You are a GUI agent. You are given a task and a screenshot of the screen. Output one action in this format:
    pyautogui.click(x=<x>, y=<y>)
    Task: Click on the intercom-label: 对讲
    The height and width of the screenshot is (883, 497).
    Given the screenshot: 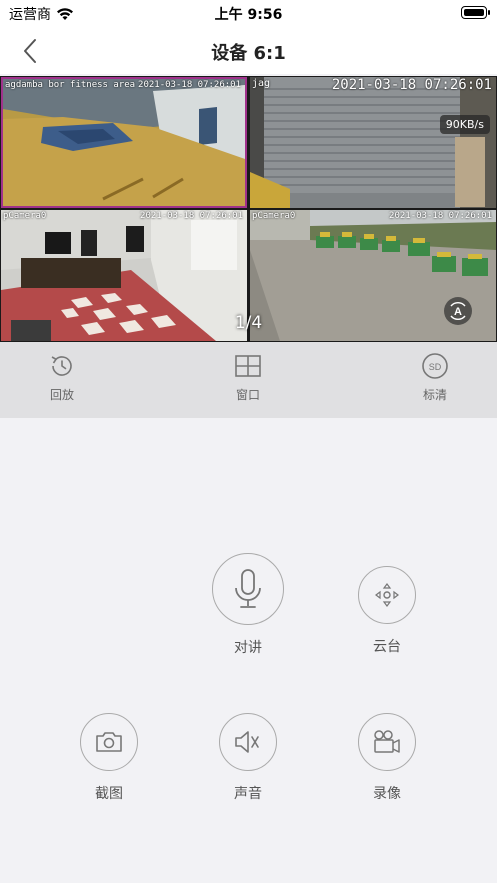 What is the action you would take?
    pyautogui.click(x=248, y=648)
    